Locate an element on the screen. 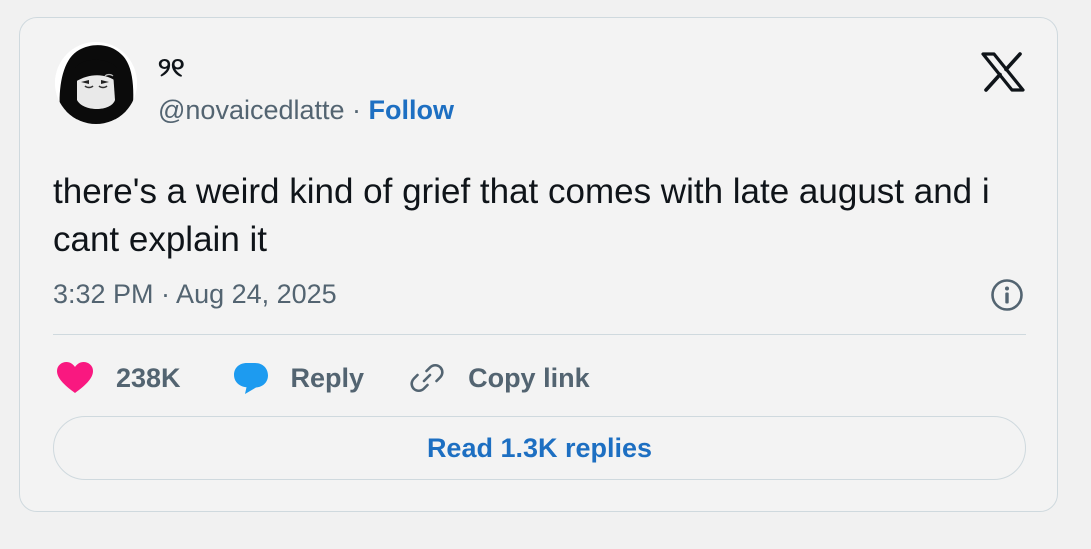  reply-label: Reply is located at coordinates (327, 377).